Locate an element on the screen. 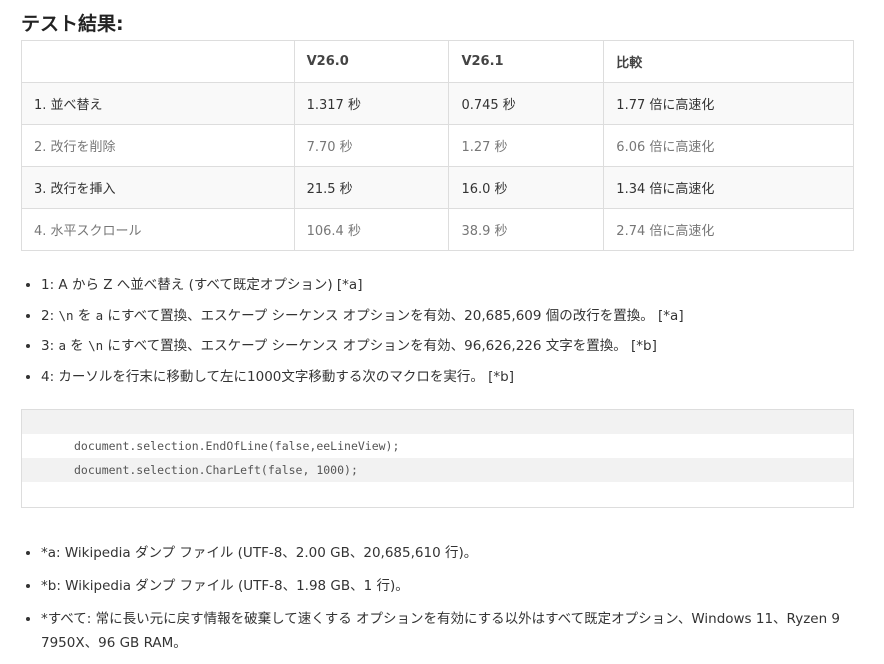 The height and width of the screenshot is (664, 884). header-cell-v261: V26.1 is located at coordinates (526, 61).